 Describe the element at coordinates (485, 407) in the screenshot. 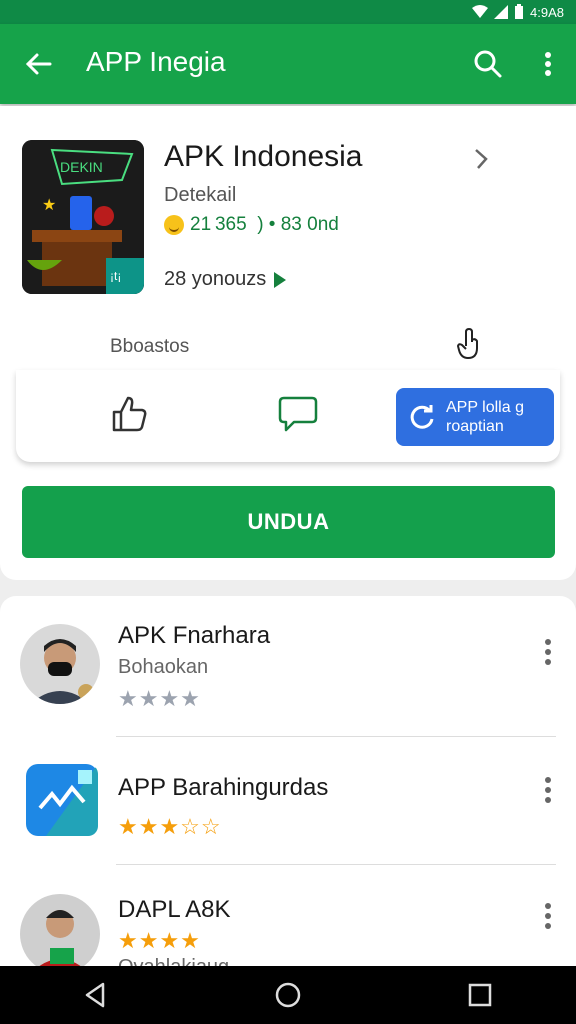

I see `blue-button-line1: APP lolla g` at that location.